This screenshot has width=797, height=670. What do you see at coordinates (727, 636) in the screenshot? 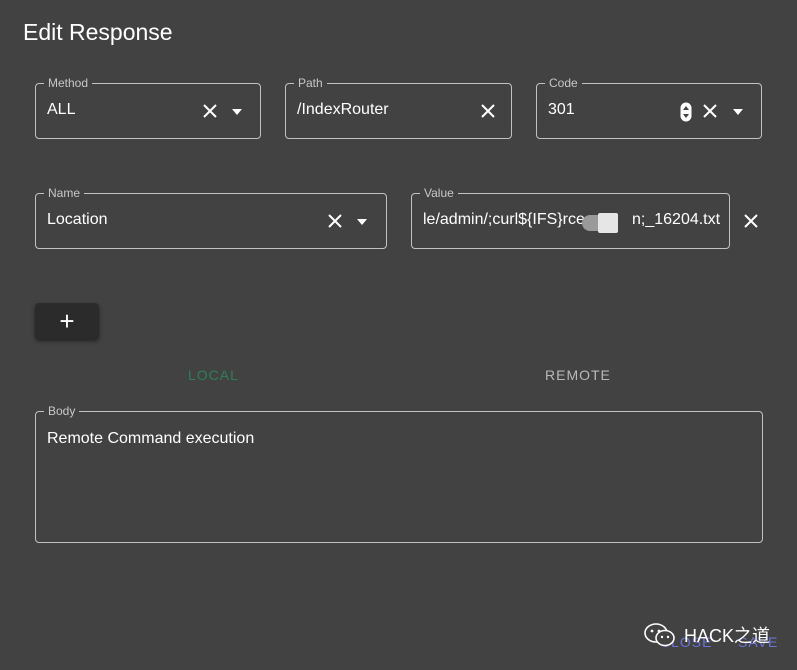
I see `watermark-text: HACK之道` at bounding box center [727, 636].